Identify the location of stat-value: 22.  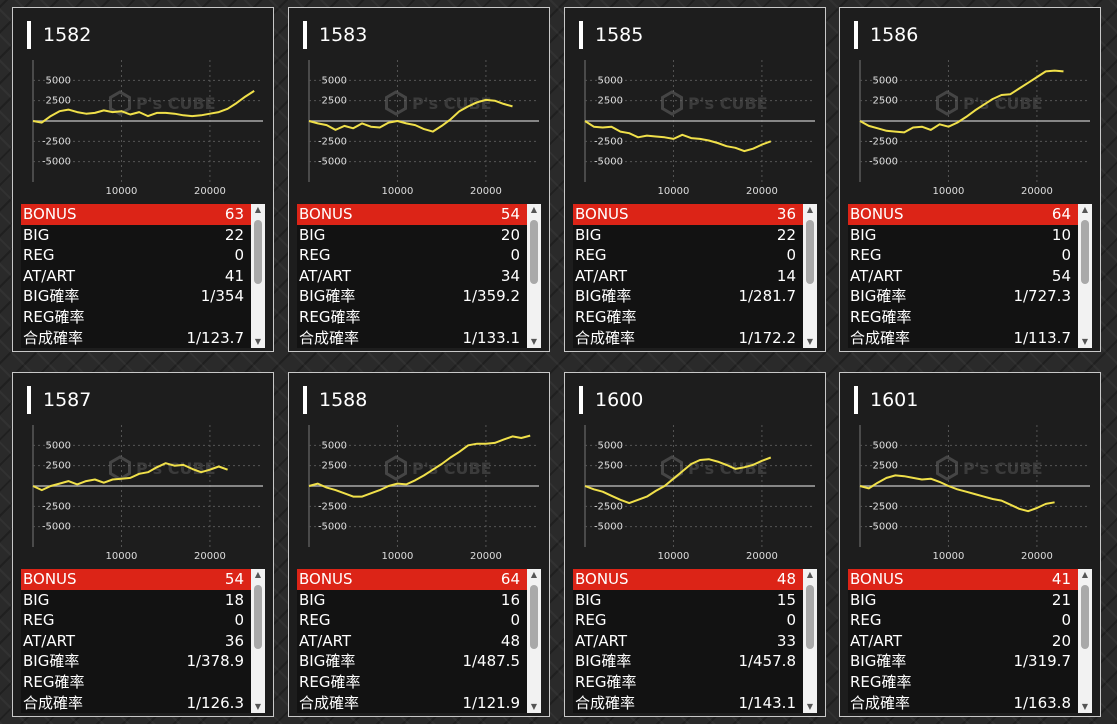
(234, 234).